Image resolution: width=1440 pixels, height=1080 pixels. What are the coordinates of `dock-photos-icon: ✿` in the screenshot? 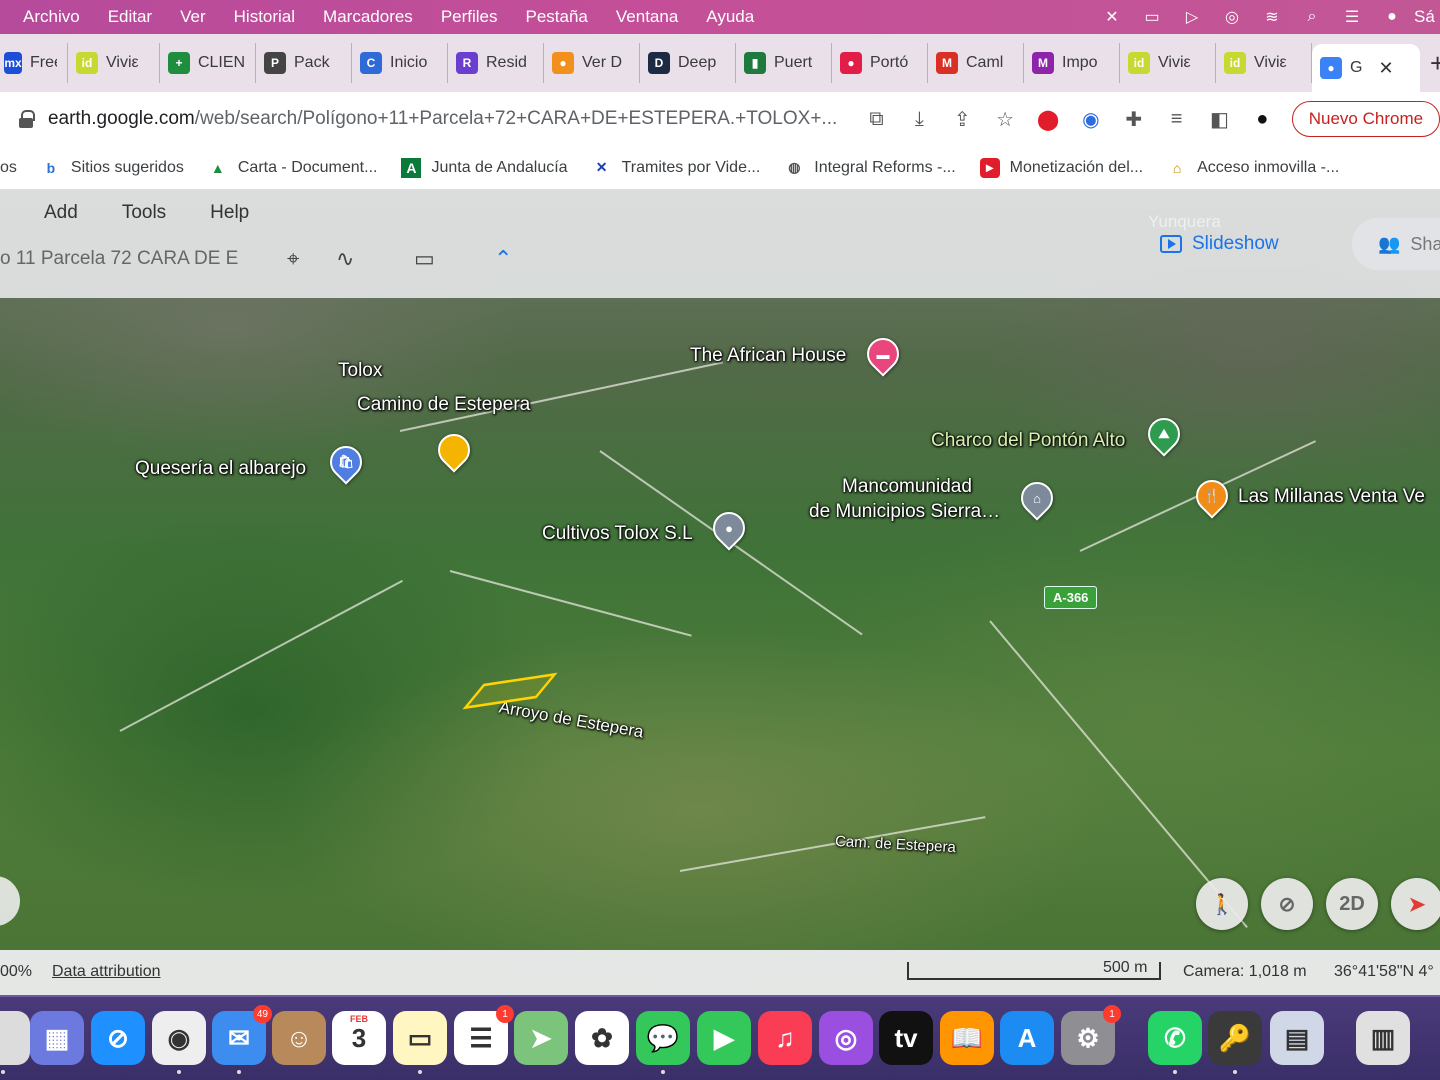 It's located at (602, 1038).